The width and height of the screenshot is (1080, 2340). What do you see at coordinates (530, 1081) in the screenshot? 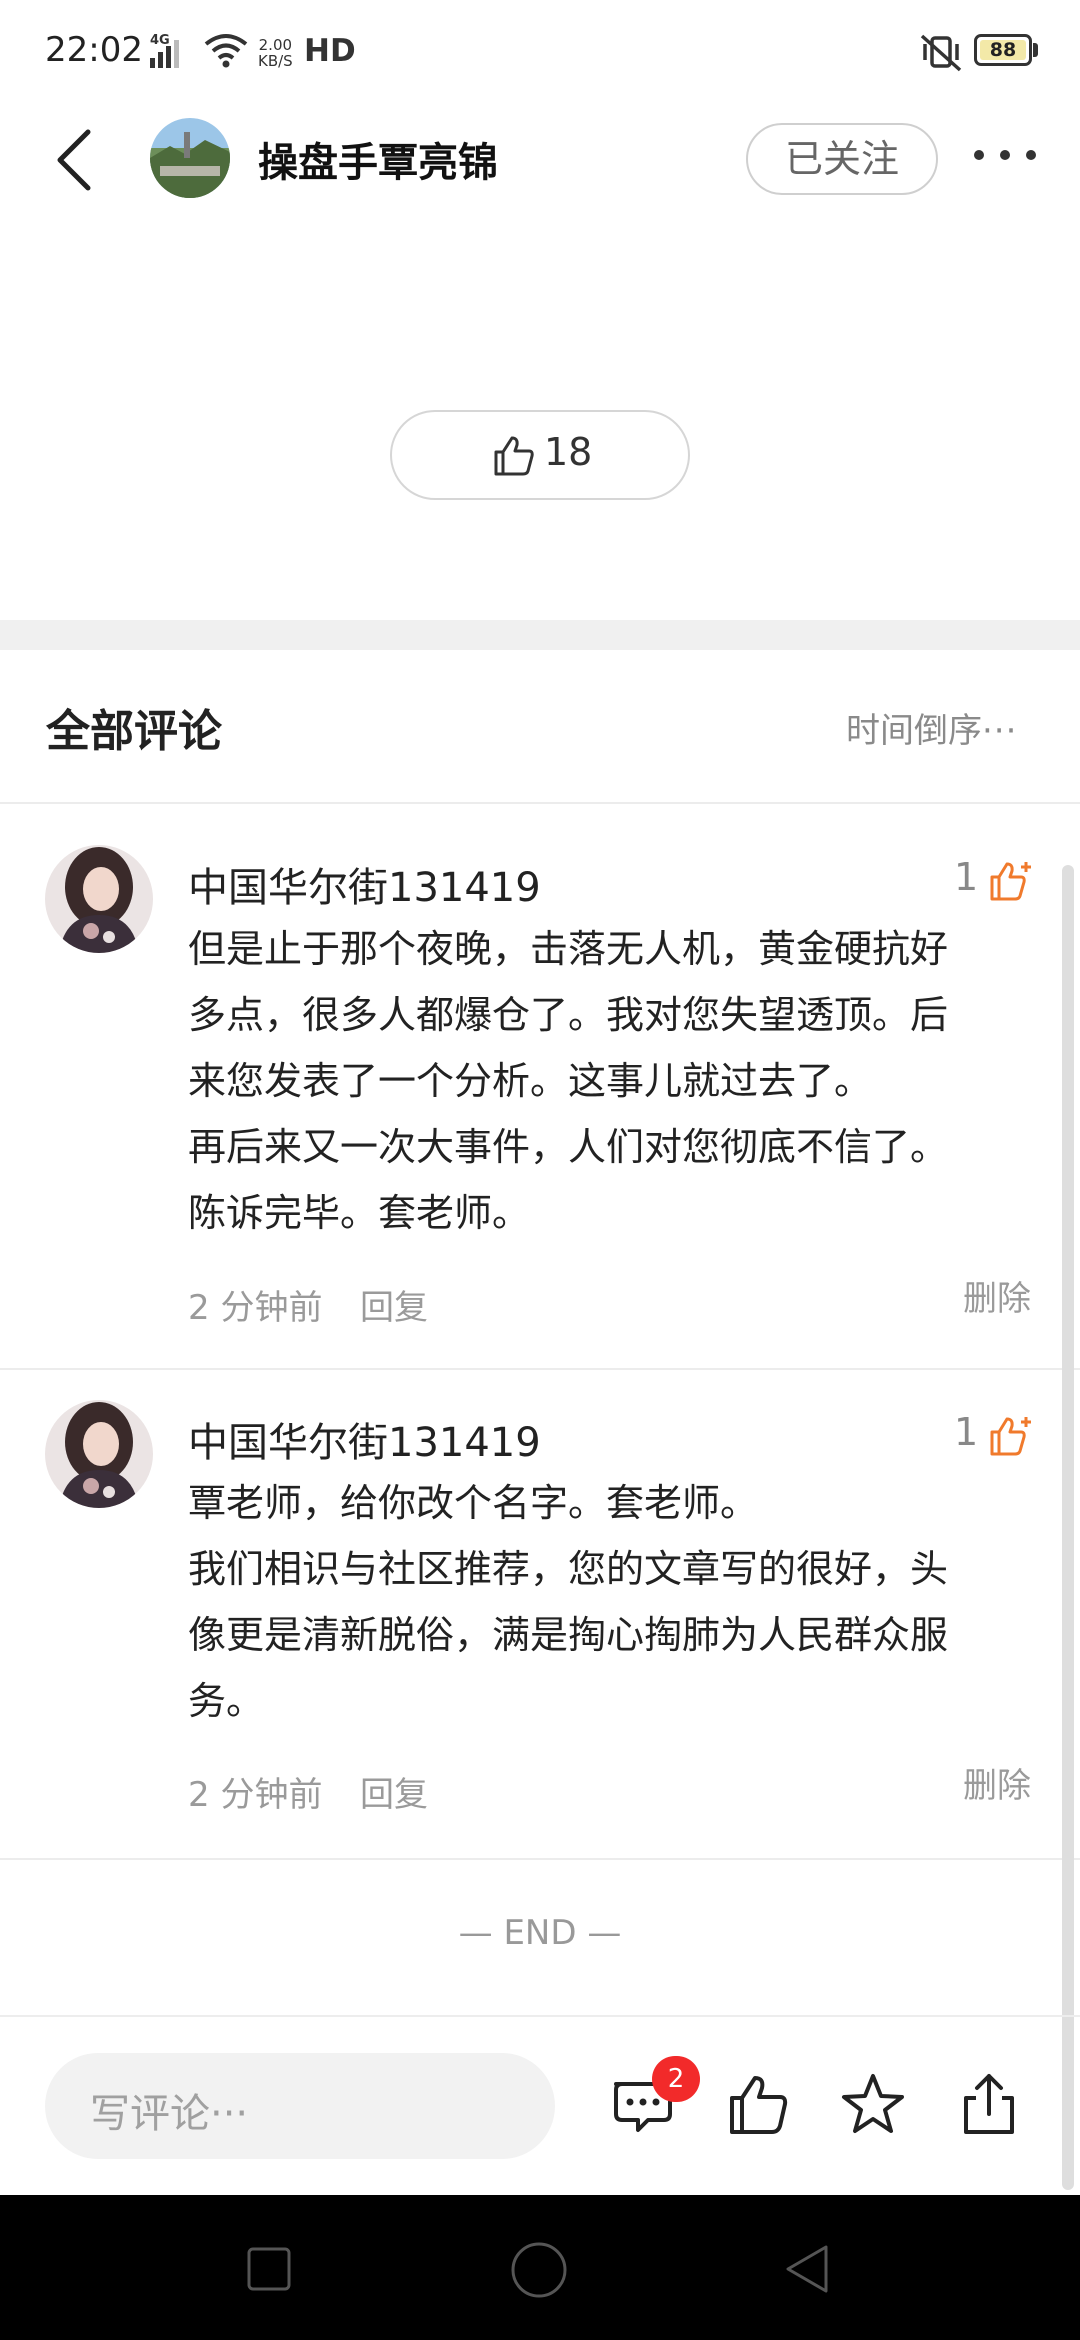
I see `comment-line: 来您发表了一个分析。这事儿就过去了。` at bounding box center [530, 1081].